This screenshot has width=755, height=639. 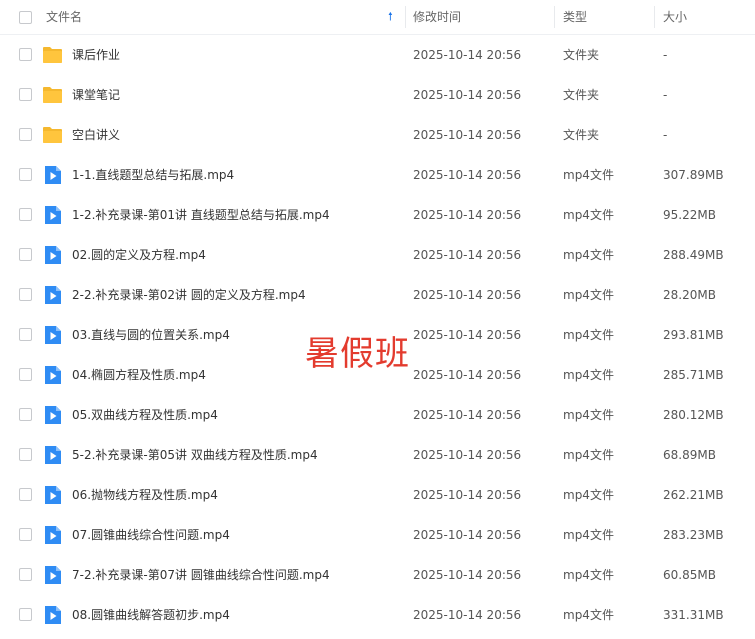 What do you see at coordinates (675, 17) in the screenshot?
I see `column-header-size: 大小` at bounding box center [675, 17].